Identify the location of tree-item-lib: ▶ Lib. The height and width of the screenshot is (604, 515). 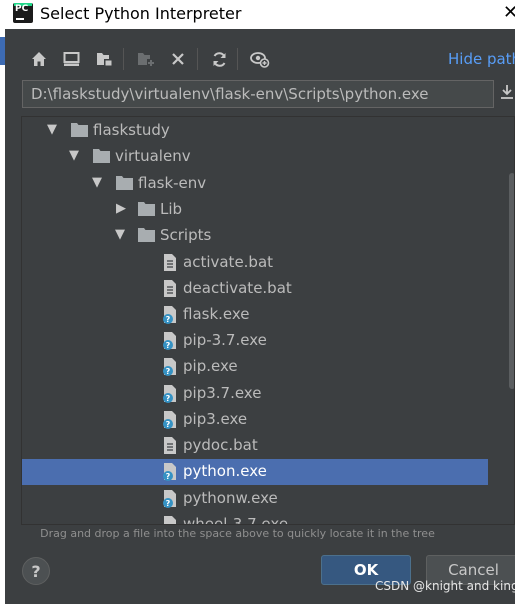
(255, 210).